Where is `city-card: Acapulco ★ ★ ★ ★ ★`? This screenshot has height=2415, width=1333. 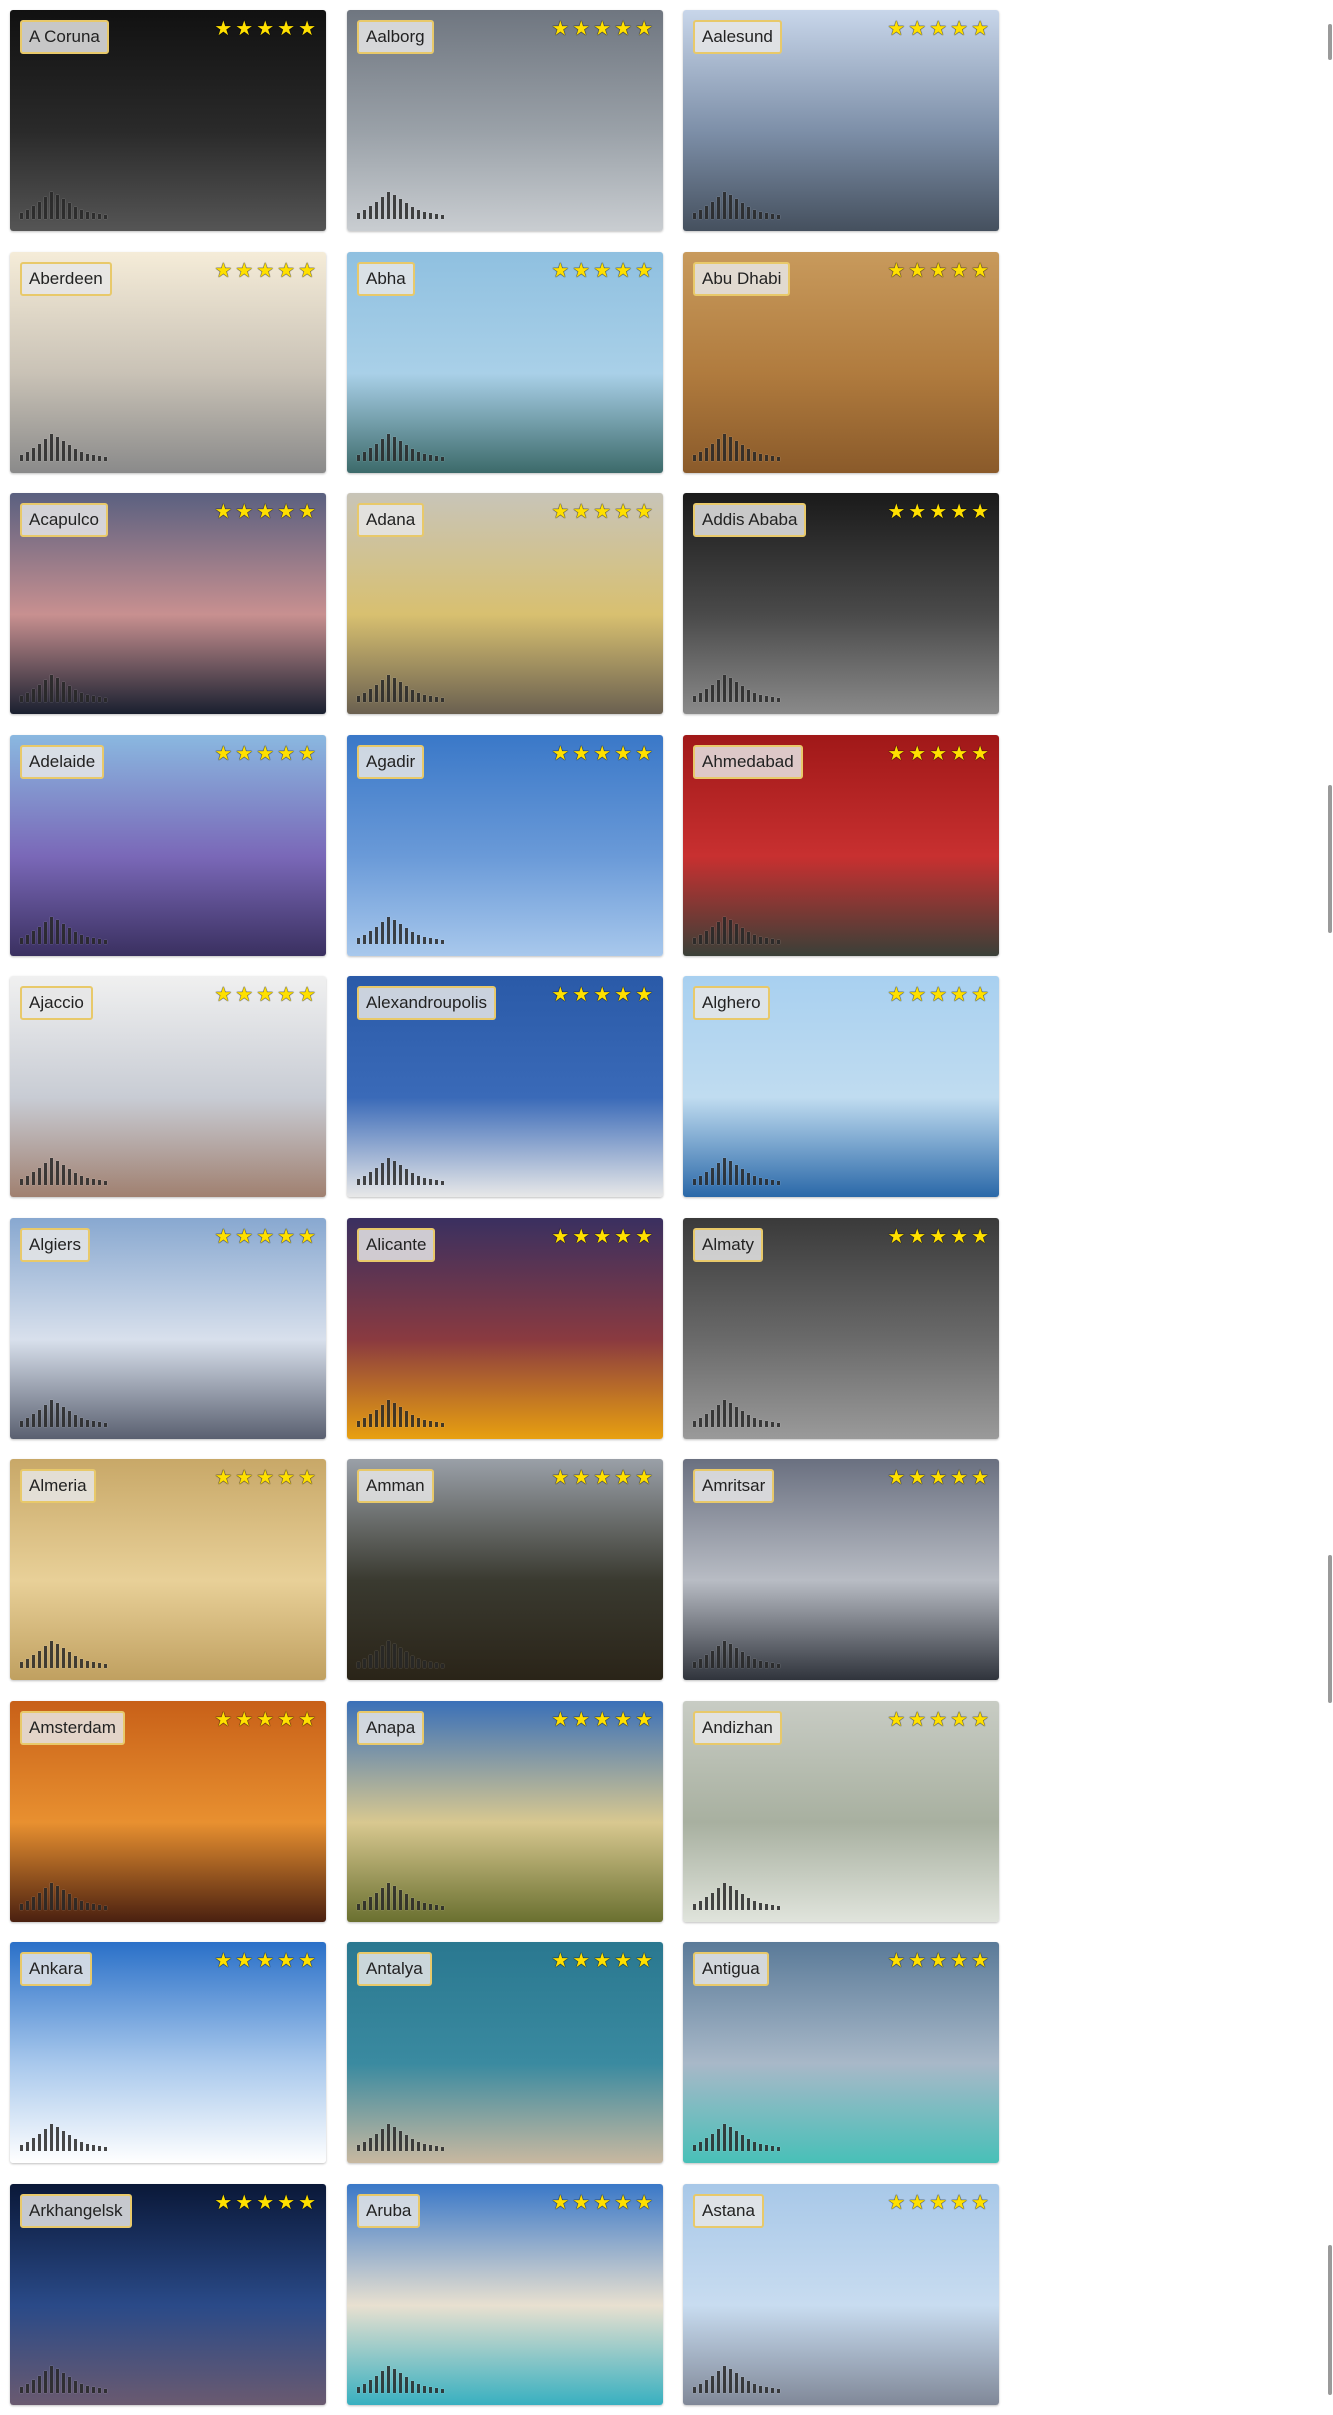
city-card: Acapulco ★ ★ ★ ★ ★ is located at coordinates (168, 603).